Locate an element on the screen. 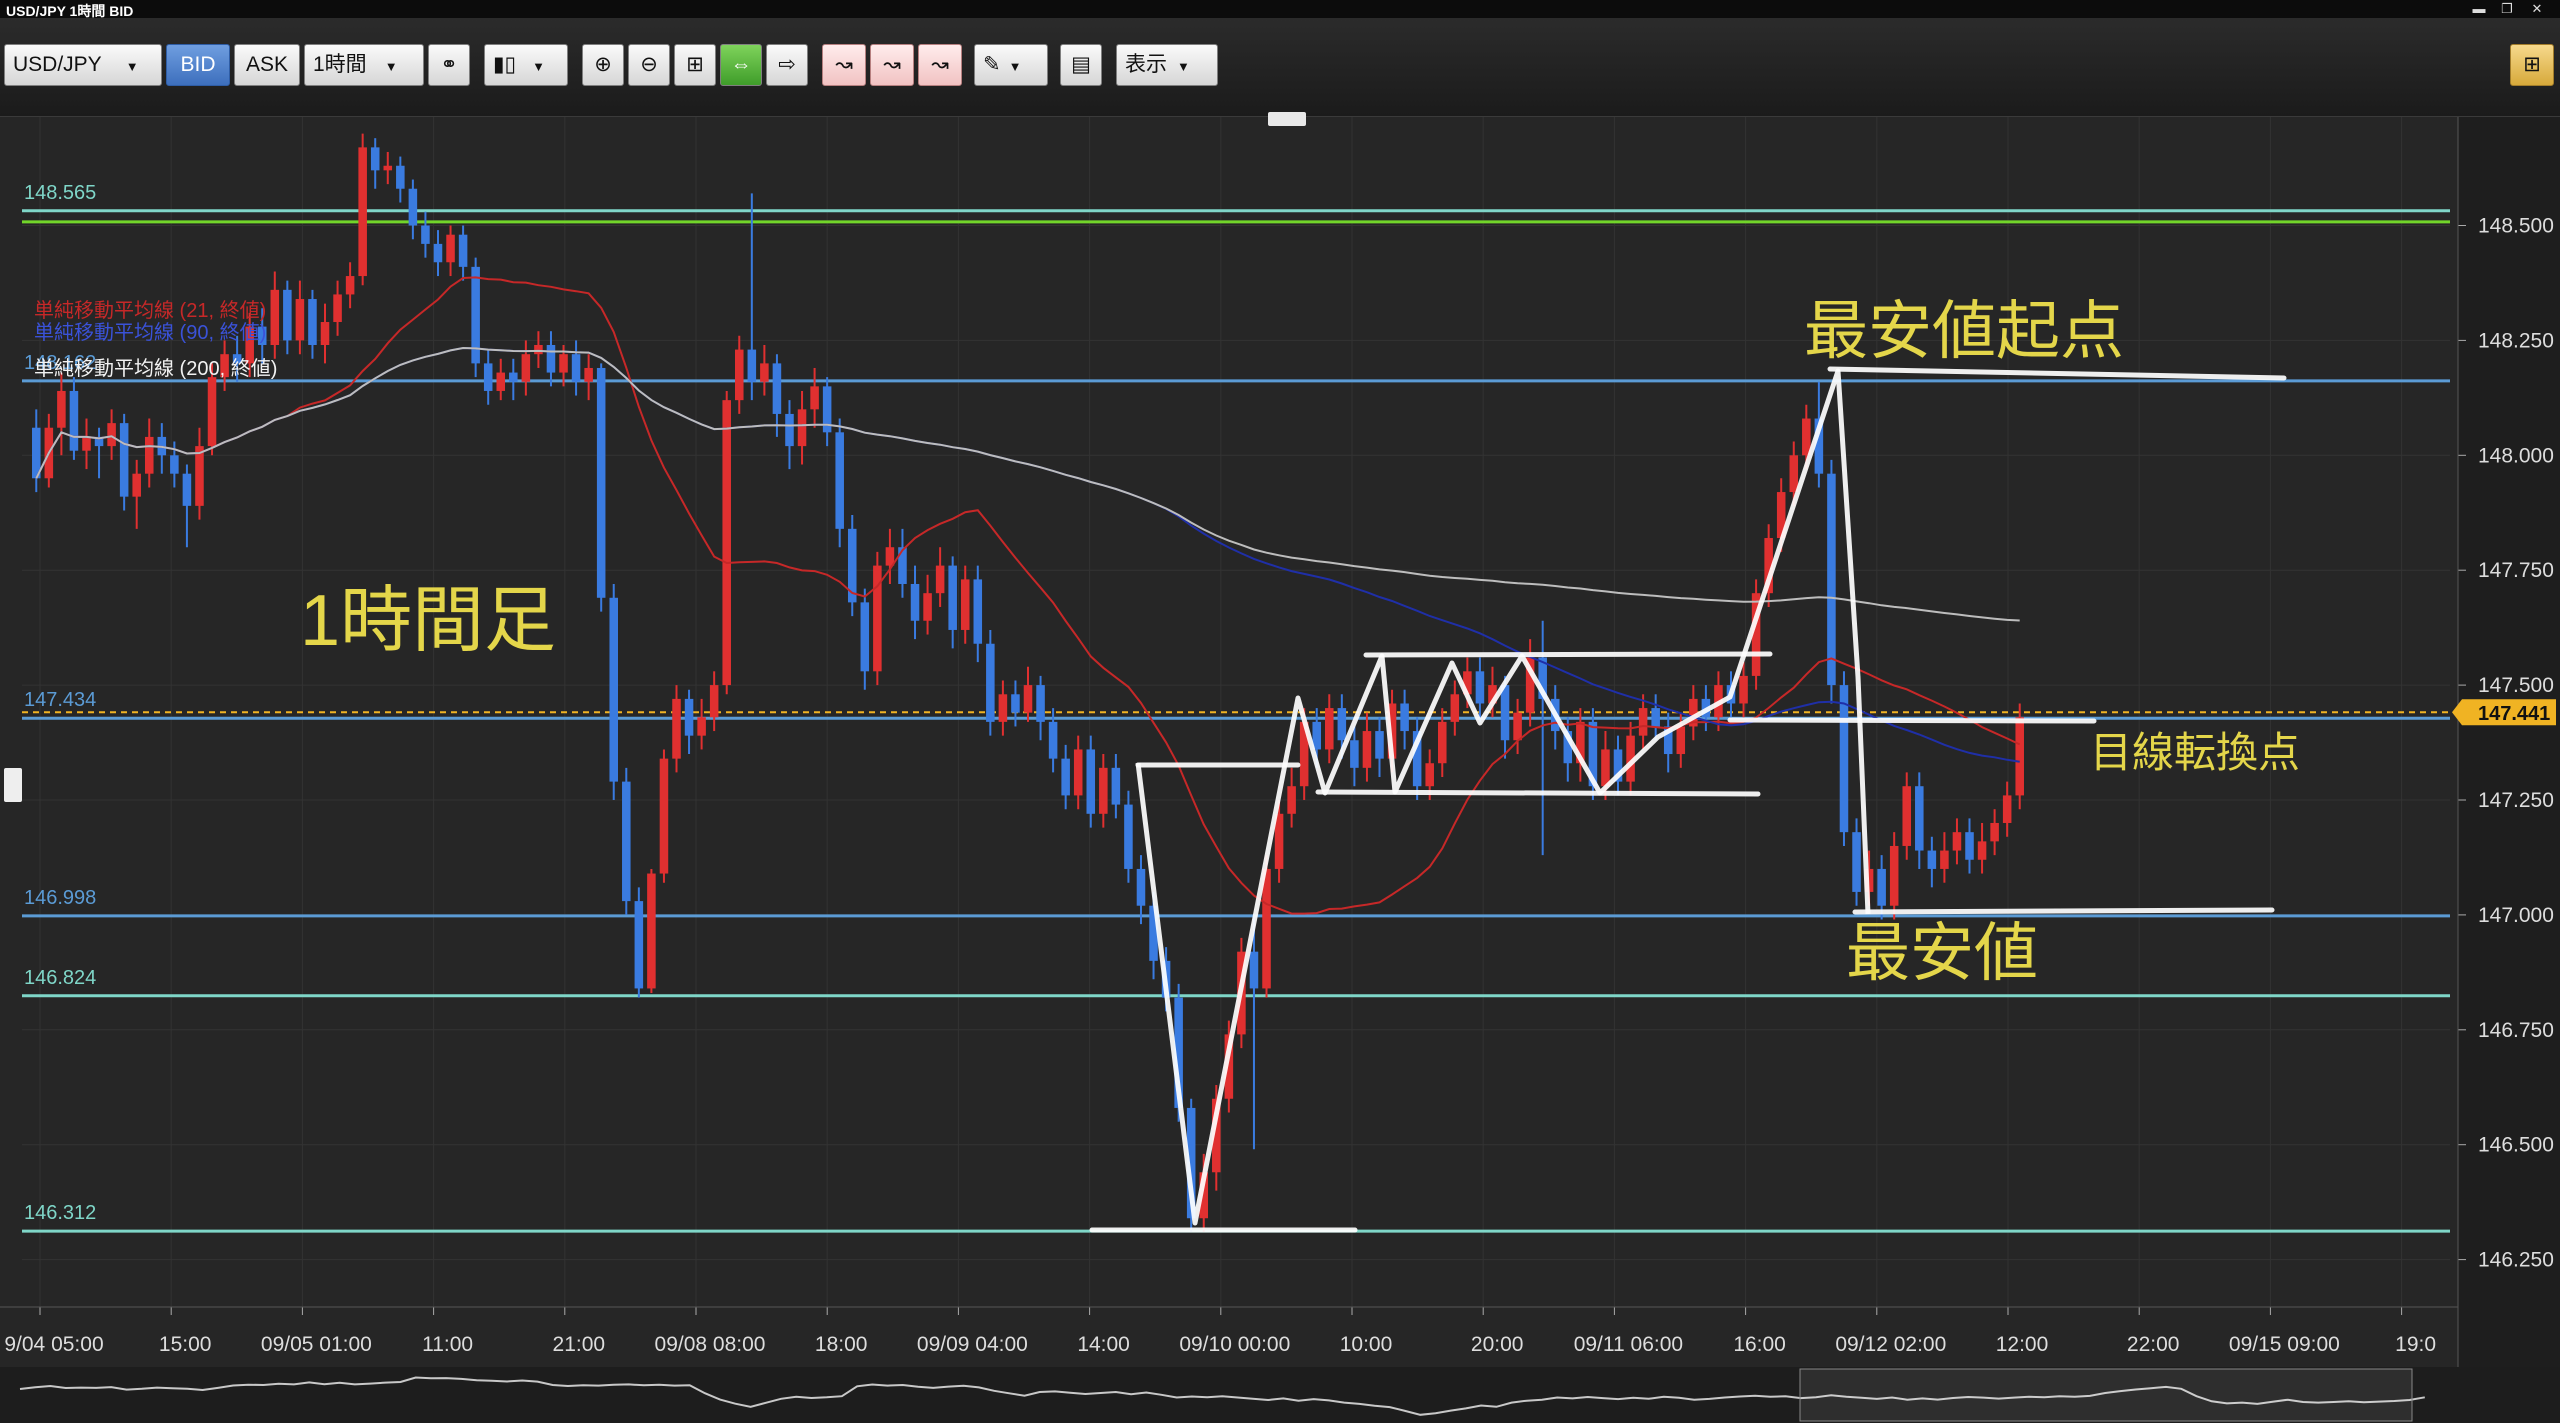 This screenshot has width=2560, height=1423. edit-indicator-icon: ↝ is located at coordinates (892, 64).